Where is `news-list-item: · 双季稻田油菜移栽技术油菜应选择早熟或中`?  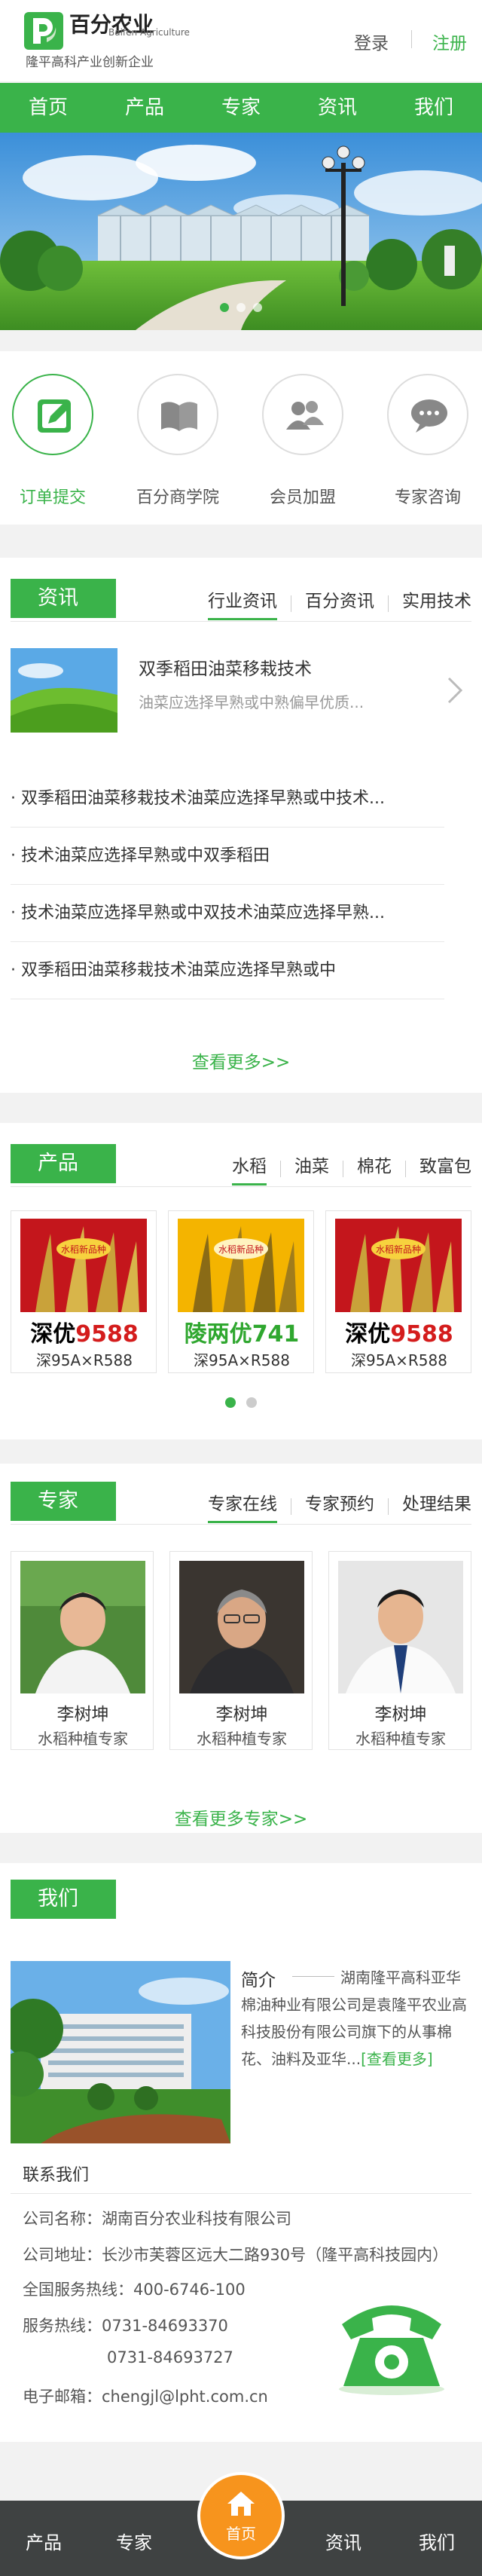 news-list-item: · 双季稻田油菜移栽技术油菜应选择早熟或中 is located at coordinates (228, 971).